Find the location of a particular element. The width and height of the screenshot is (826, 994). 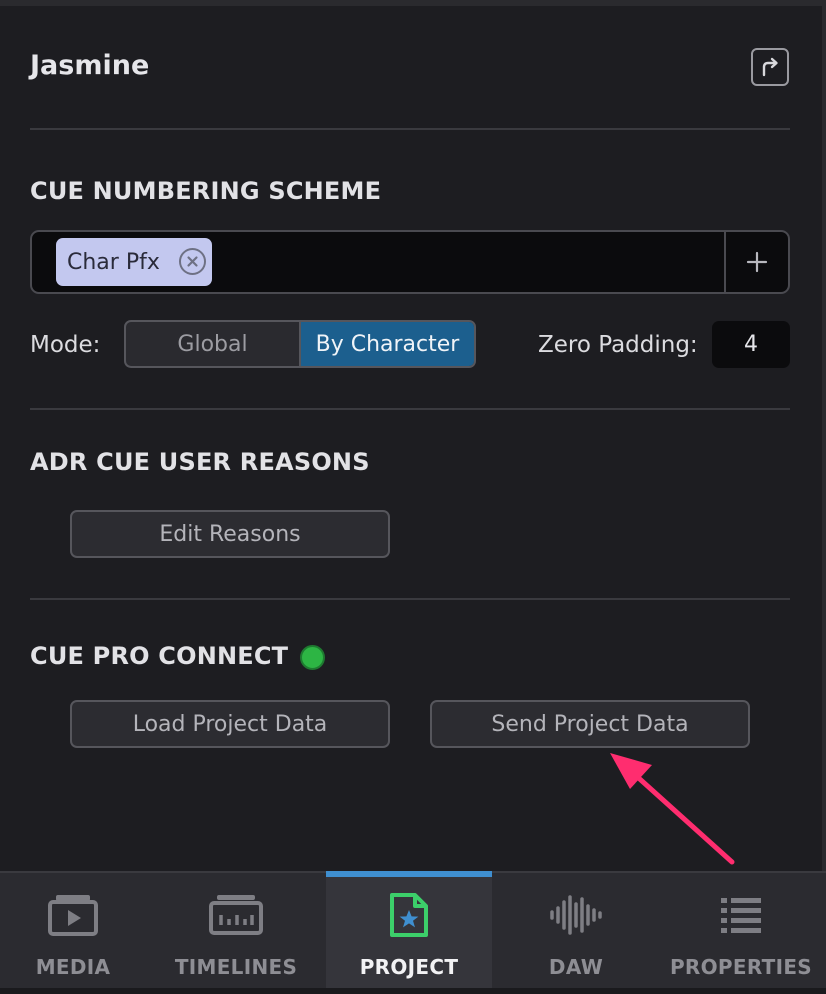

connection-status-dot is located at coordinates (312, 657).